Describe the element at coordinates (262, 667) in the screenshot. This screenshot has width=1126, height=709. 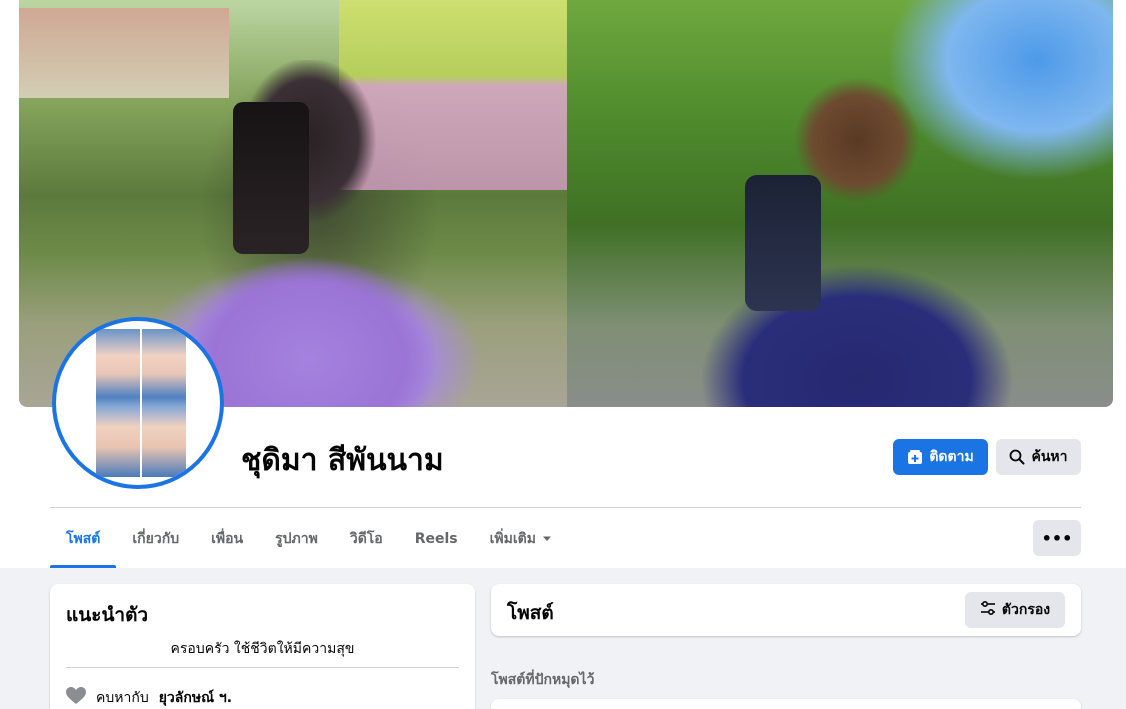
I see `intro-divider` at that location.